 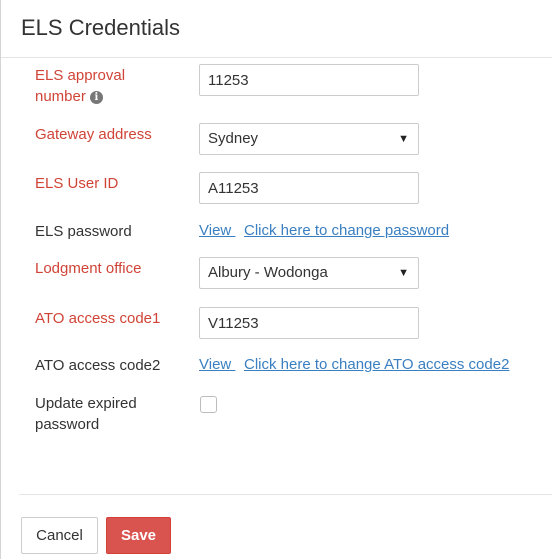 What do you see at coordinates (86, 414) in the screenshot?
I see `update-expired-label: Update expired password` at bounding box center [86, 414].